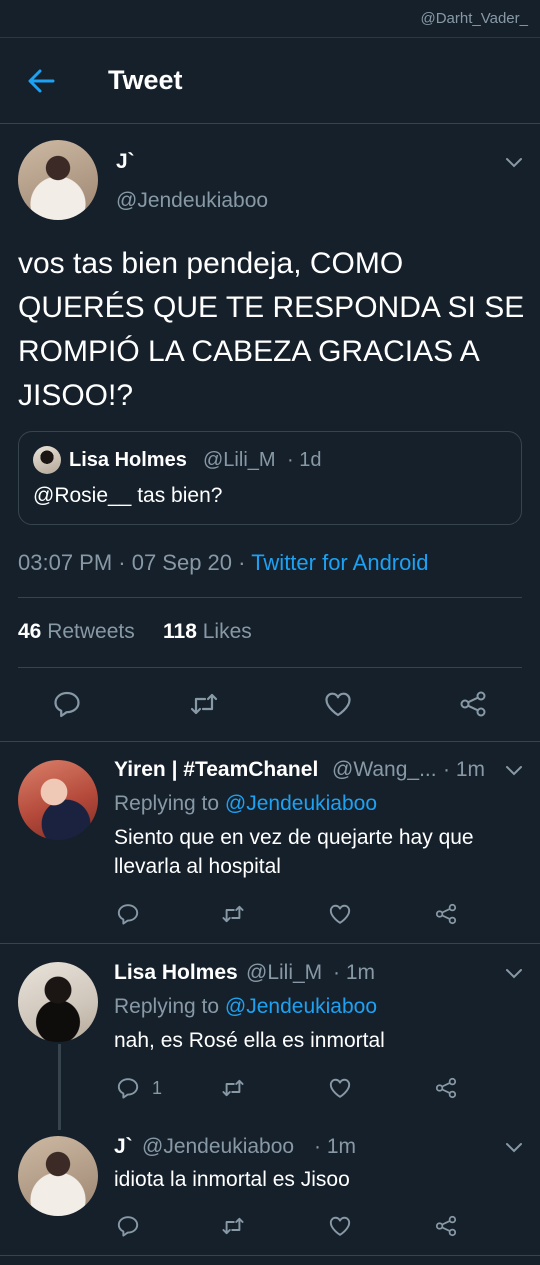  I want to click on author-avatar, so click(58, 180).